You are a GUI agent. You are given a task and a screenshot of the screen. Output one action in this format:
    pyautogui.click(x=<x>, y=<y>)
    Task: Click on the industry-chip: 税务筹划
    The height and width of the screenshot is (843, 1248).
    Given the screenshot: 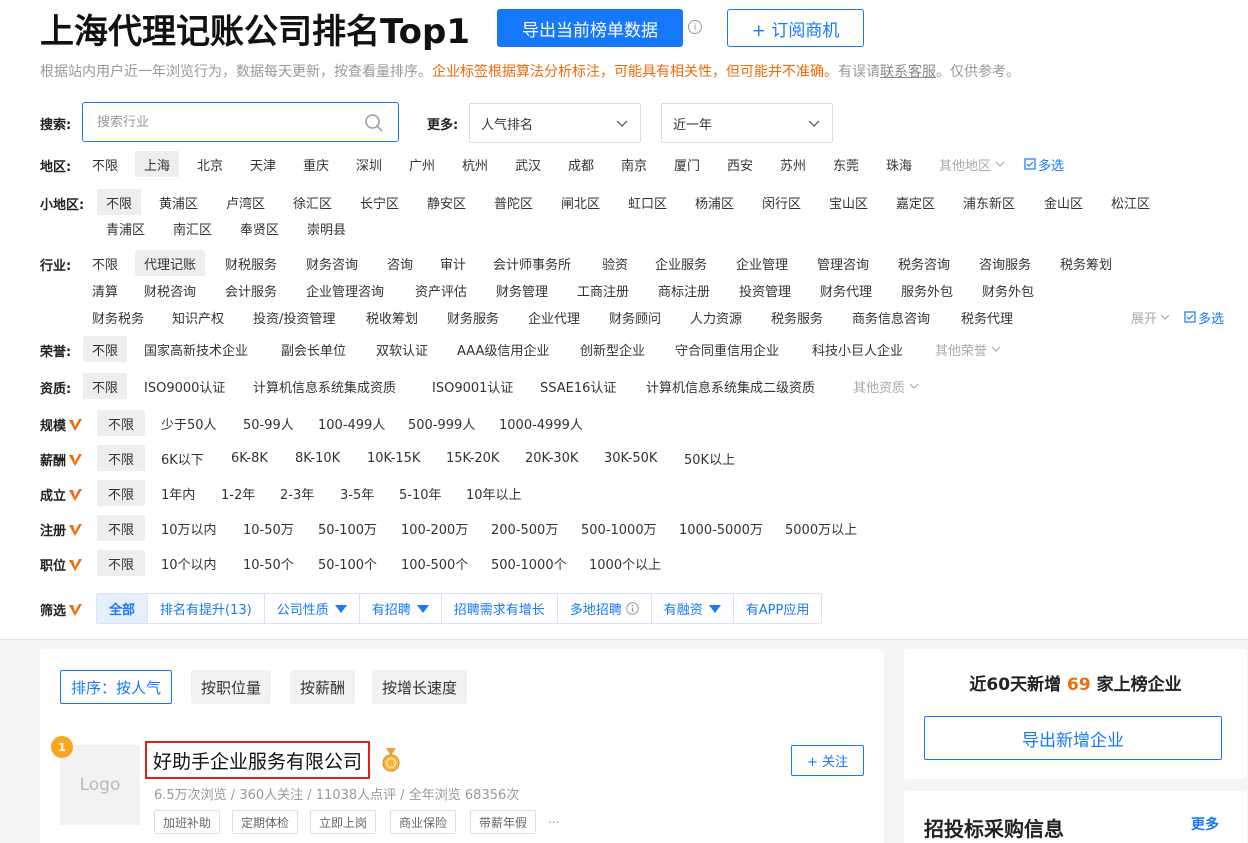 What is the action you would take?
    pyautogui.click(x=1086, y=263)
    